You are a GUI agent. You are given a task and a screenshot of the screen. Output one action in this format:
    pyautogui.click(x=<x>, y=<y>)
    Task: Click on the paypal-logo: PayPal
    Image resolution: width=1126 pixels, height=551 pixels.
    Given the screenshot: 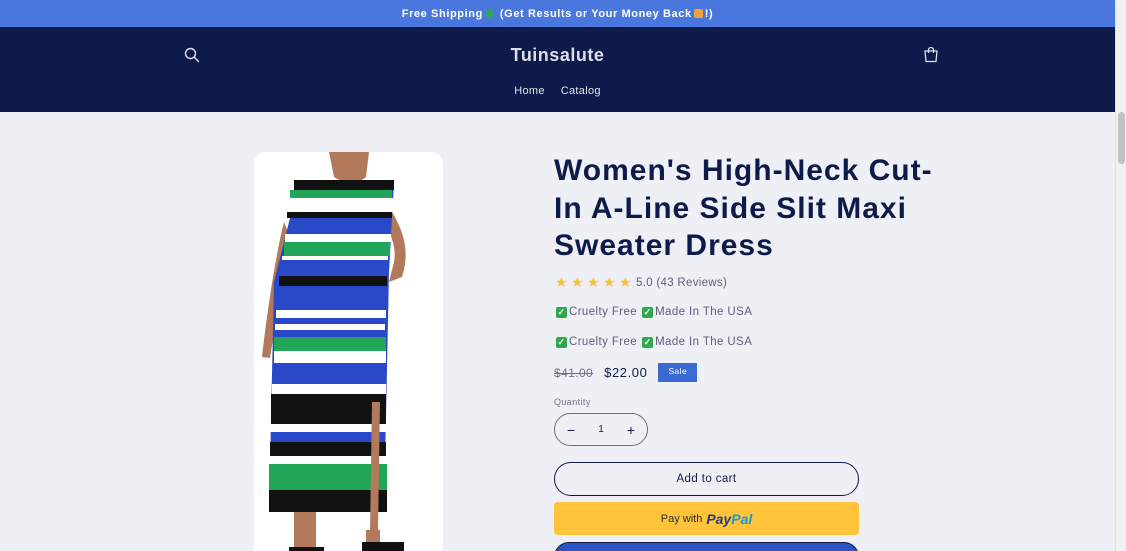 What is the action you would take?
    pyautogui.click(x=729, y=518)
    